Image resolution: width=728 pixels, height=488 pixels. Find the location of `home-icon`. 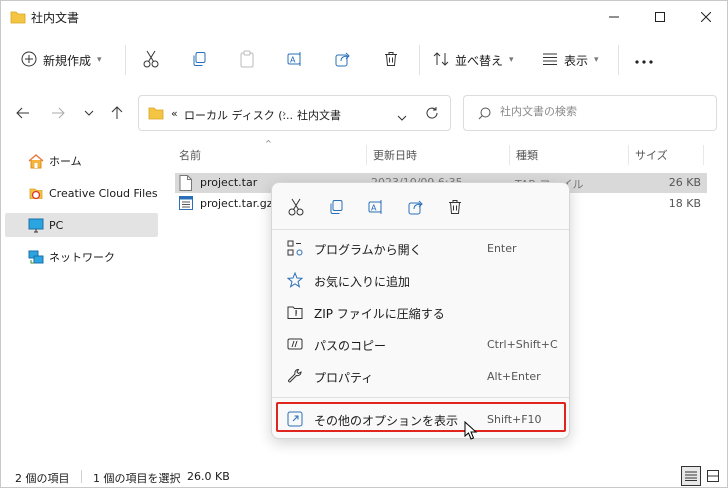

home-icon is located at coordinates (36, 161).